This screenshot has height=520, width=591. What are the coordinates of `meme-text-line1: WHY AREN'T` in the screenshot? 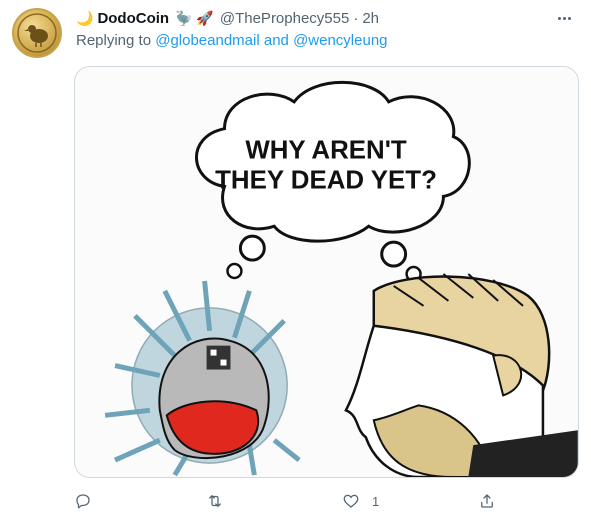 It's located at (326, 151).